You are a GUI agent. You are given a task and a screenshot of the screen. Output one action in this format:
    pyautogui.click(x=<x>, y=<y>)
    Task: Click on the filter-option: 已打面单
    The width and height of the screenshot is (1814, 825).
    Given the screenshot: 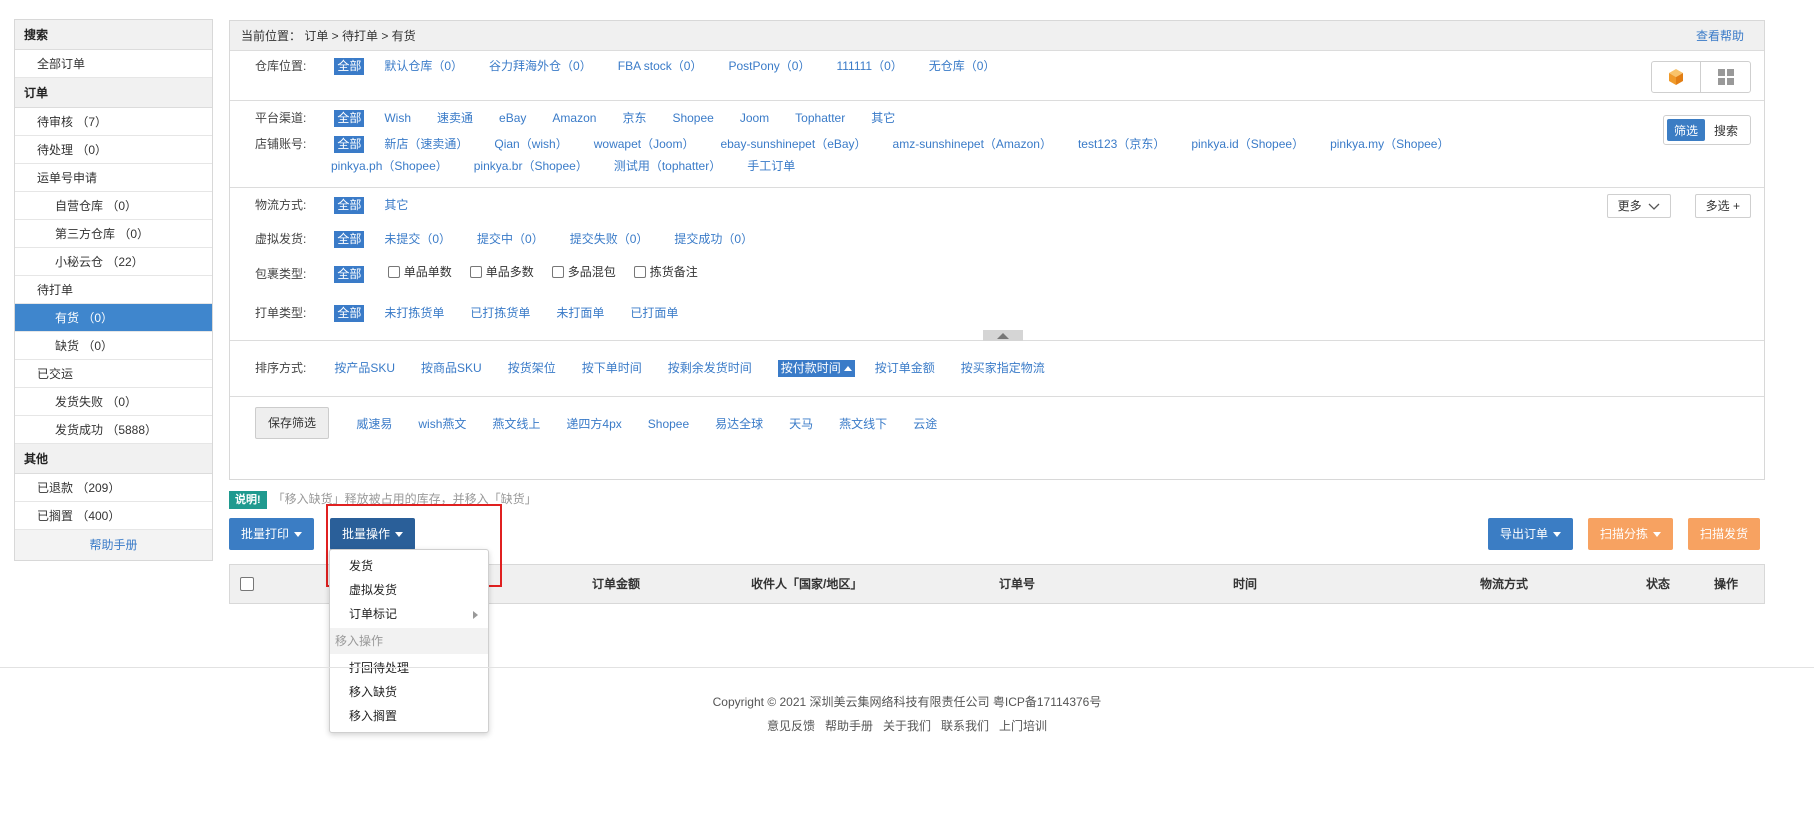 What is the action you would take?
    pyautogui.click(x=654, y=313)
    